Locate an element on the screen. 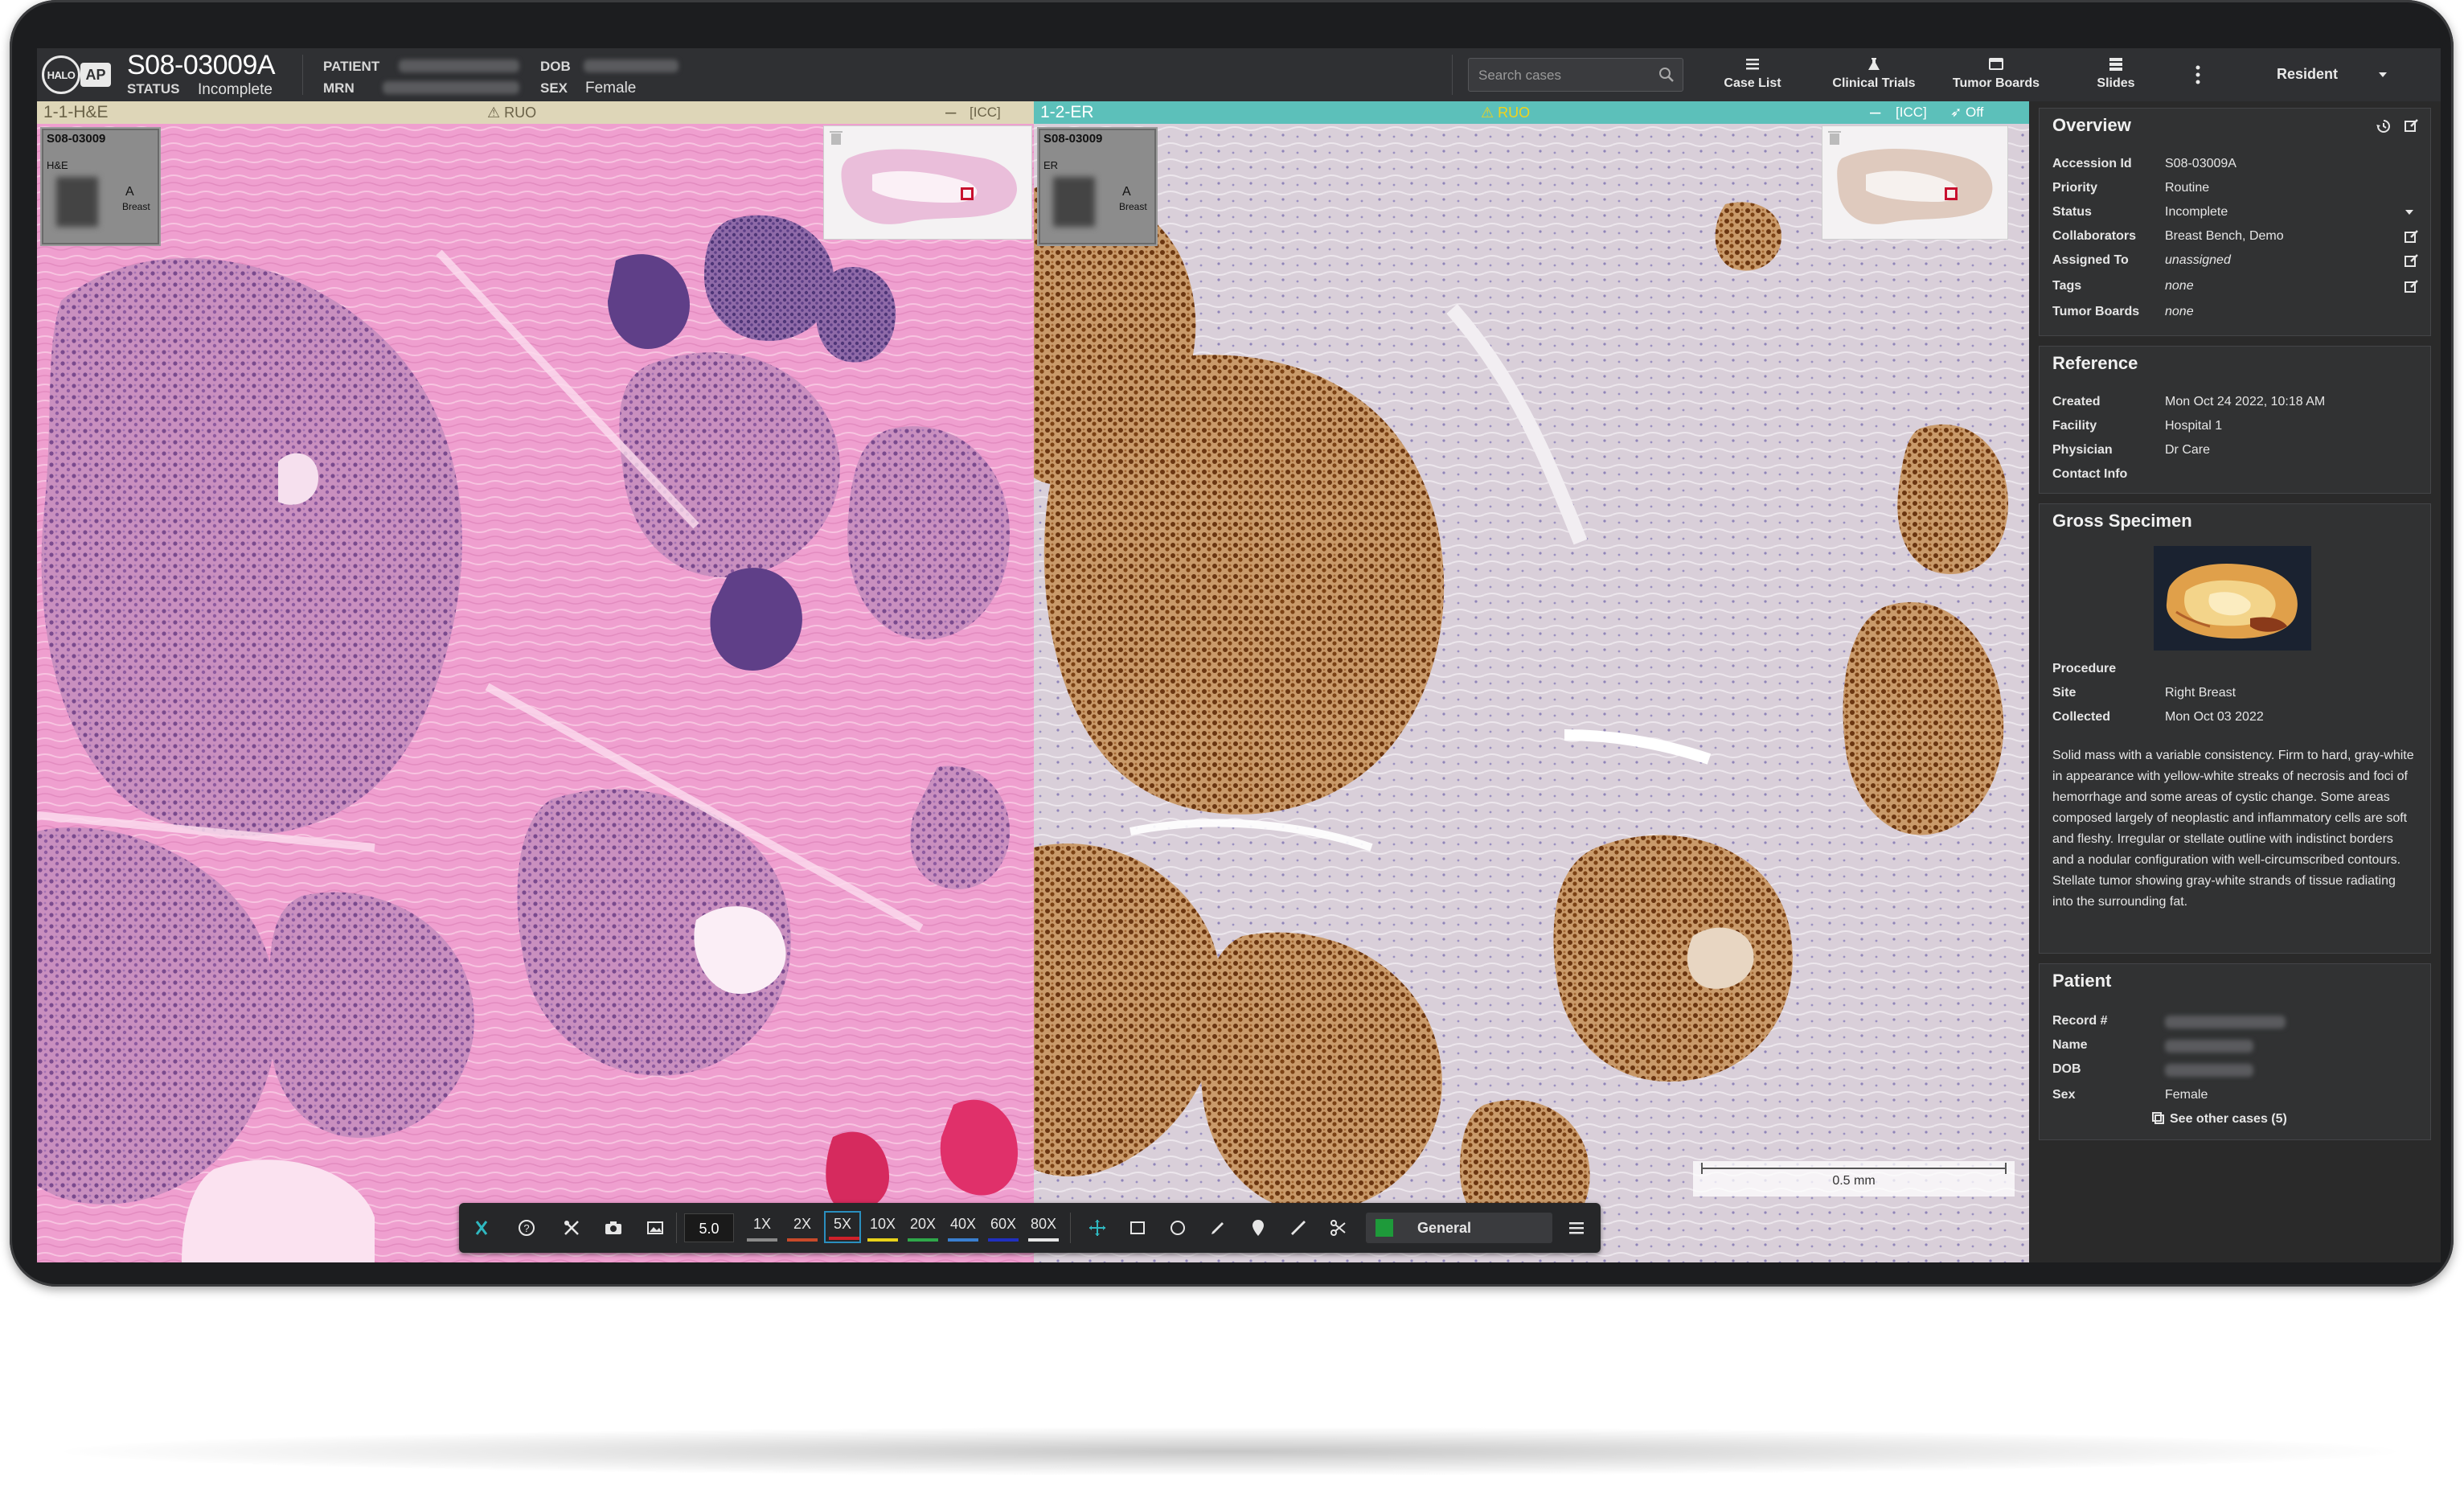 This screenshot has height=1490, width=2464. case-id: S08-03009A is located at coordinates (201, 65).